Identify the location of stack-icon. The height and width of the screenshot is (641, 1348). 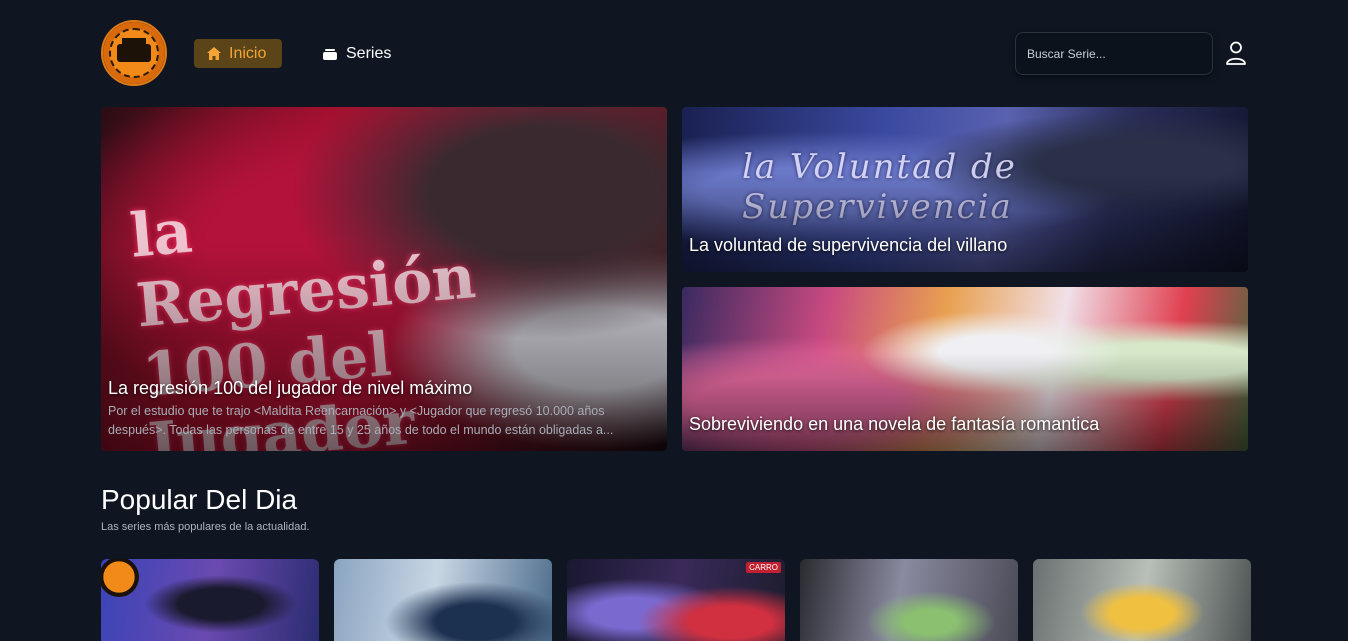
(330, 54).